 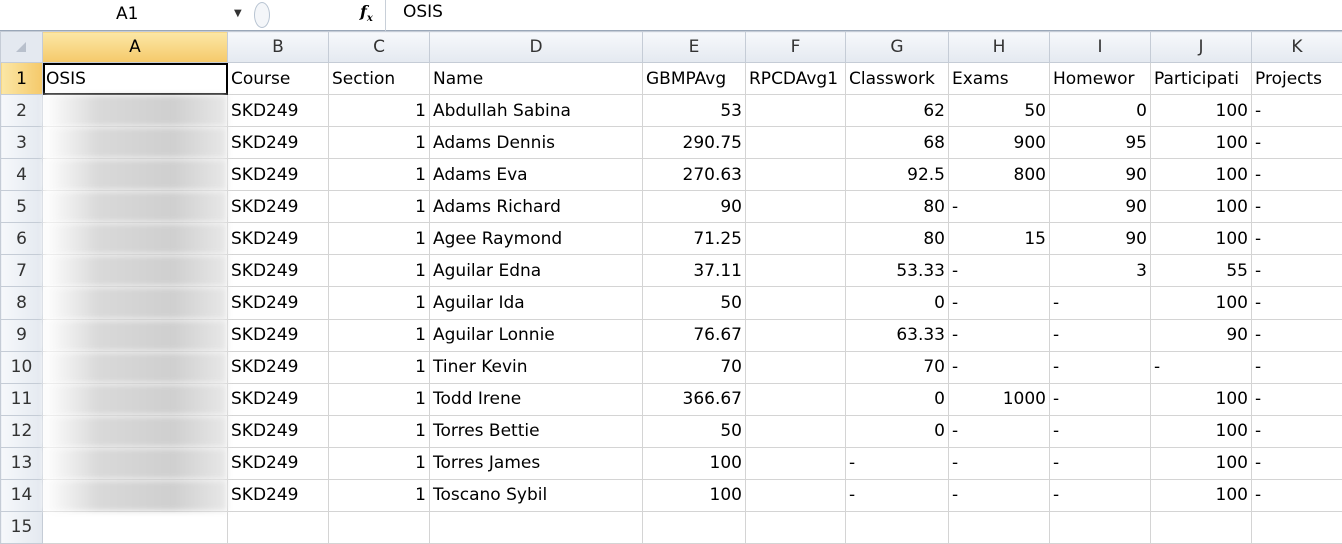 I want to click on row-header-9: 9, so click(x=21, y=335).